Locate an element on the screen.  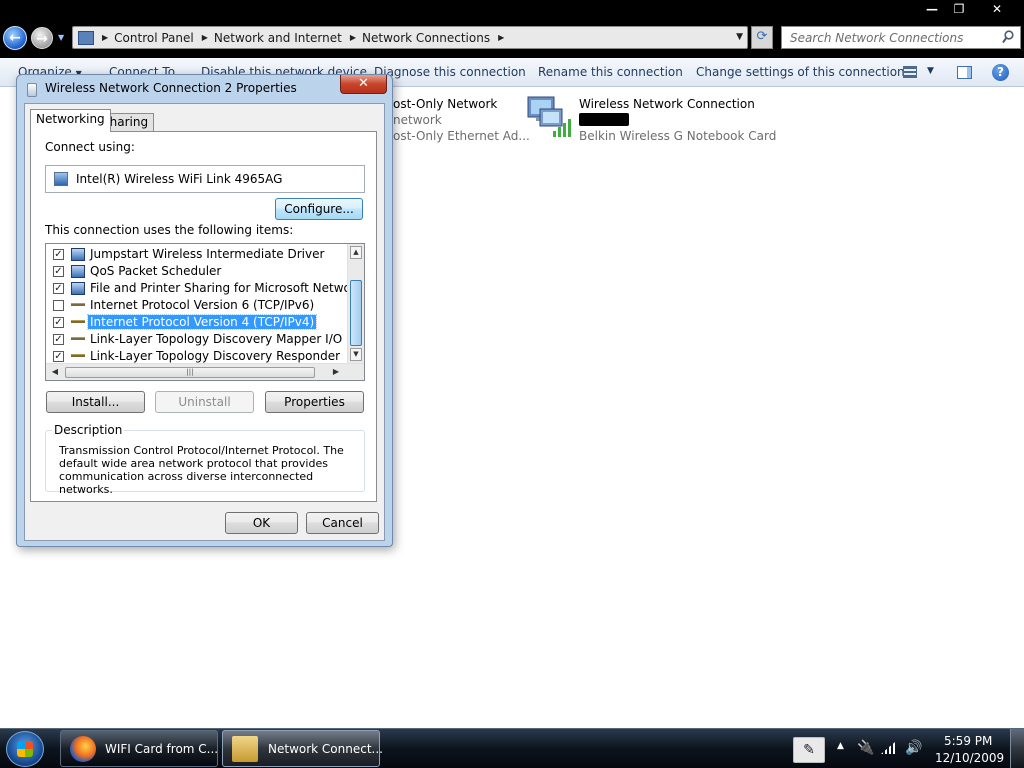
connection-name: ost-Only Network is located at coordinates (445, 104).